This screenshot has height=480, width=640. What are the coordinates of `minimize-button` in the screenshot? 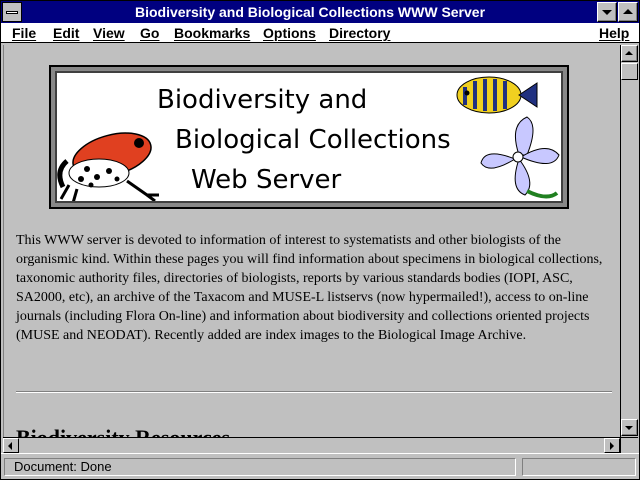 It's located at (607, 12).